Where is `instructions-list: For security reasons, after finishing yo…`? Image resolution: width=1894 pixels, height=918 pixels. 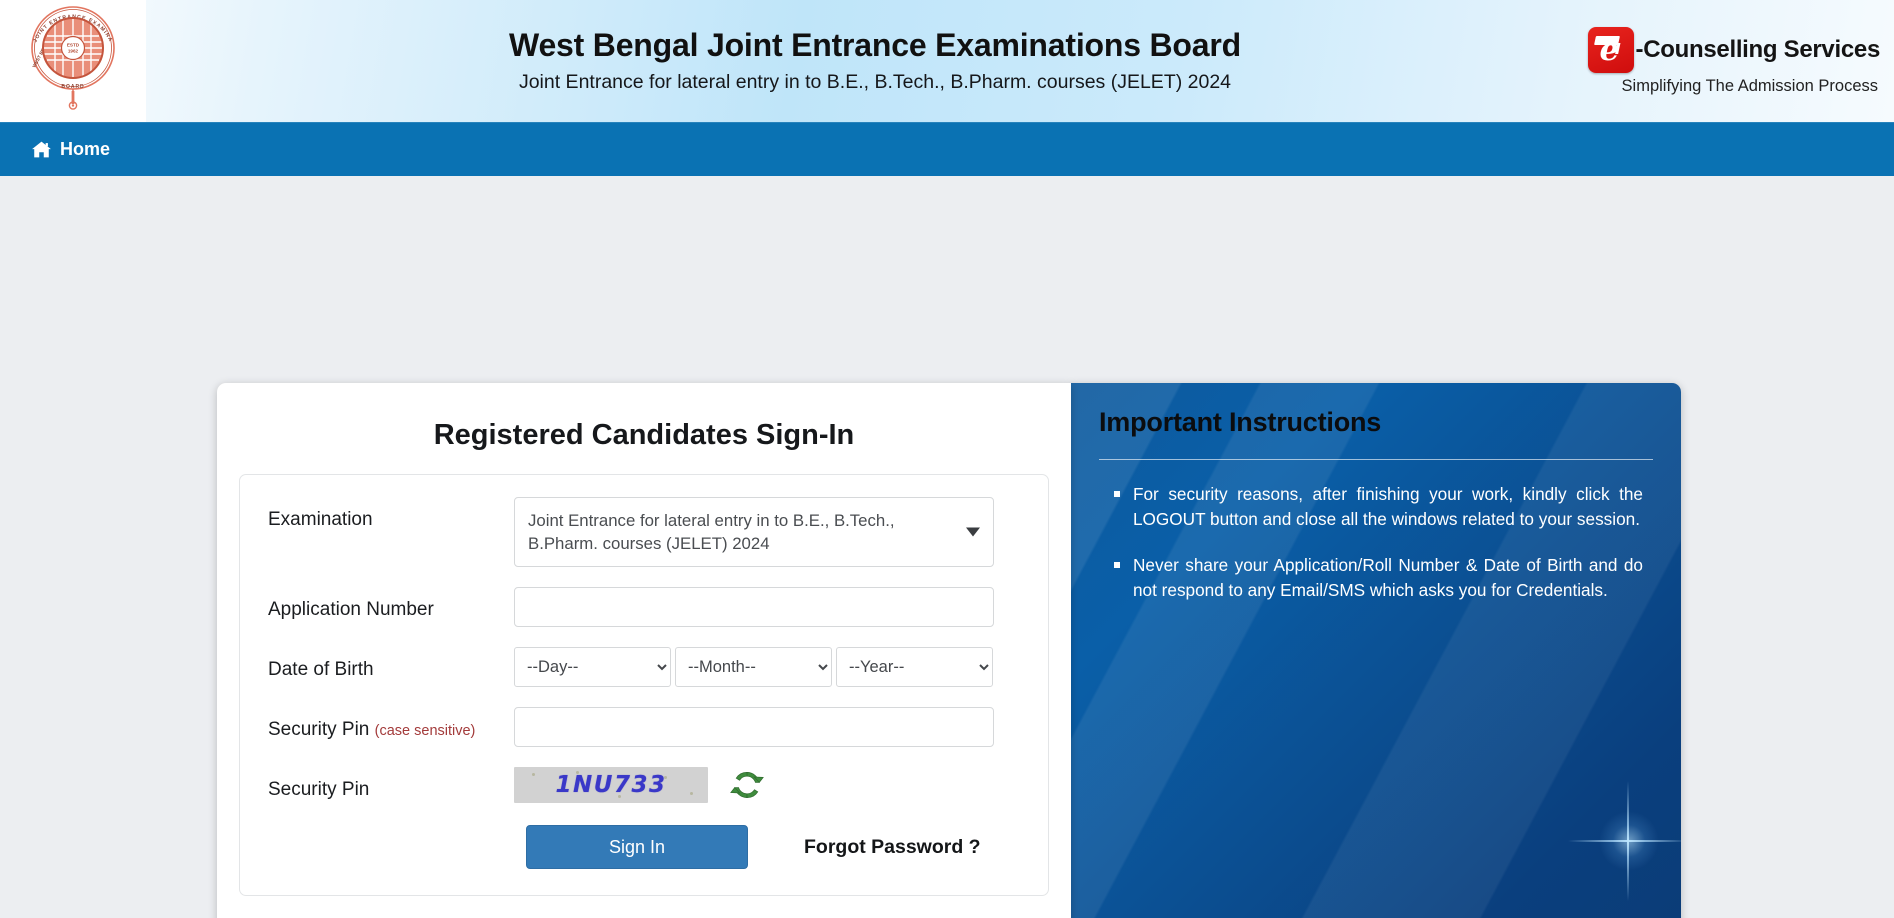
instructions-list: For security reasons, after finishing yo… is located at coordinates (1376, 542).